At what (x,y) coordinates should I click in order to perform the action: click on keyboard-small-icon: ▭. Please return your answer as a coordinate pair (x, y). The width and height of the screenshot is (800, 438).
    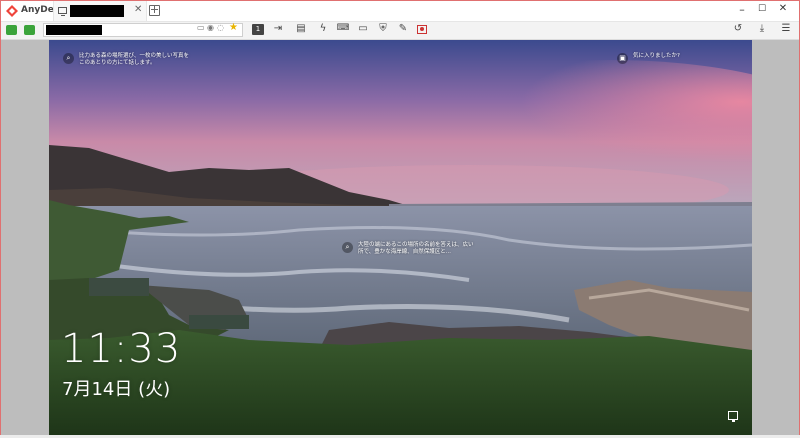
    Looking at the image, I should click on (201, 27).